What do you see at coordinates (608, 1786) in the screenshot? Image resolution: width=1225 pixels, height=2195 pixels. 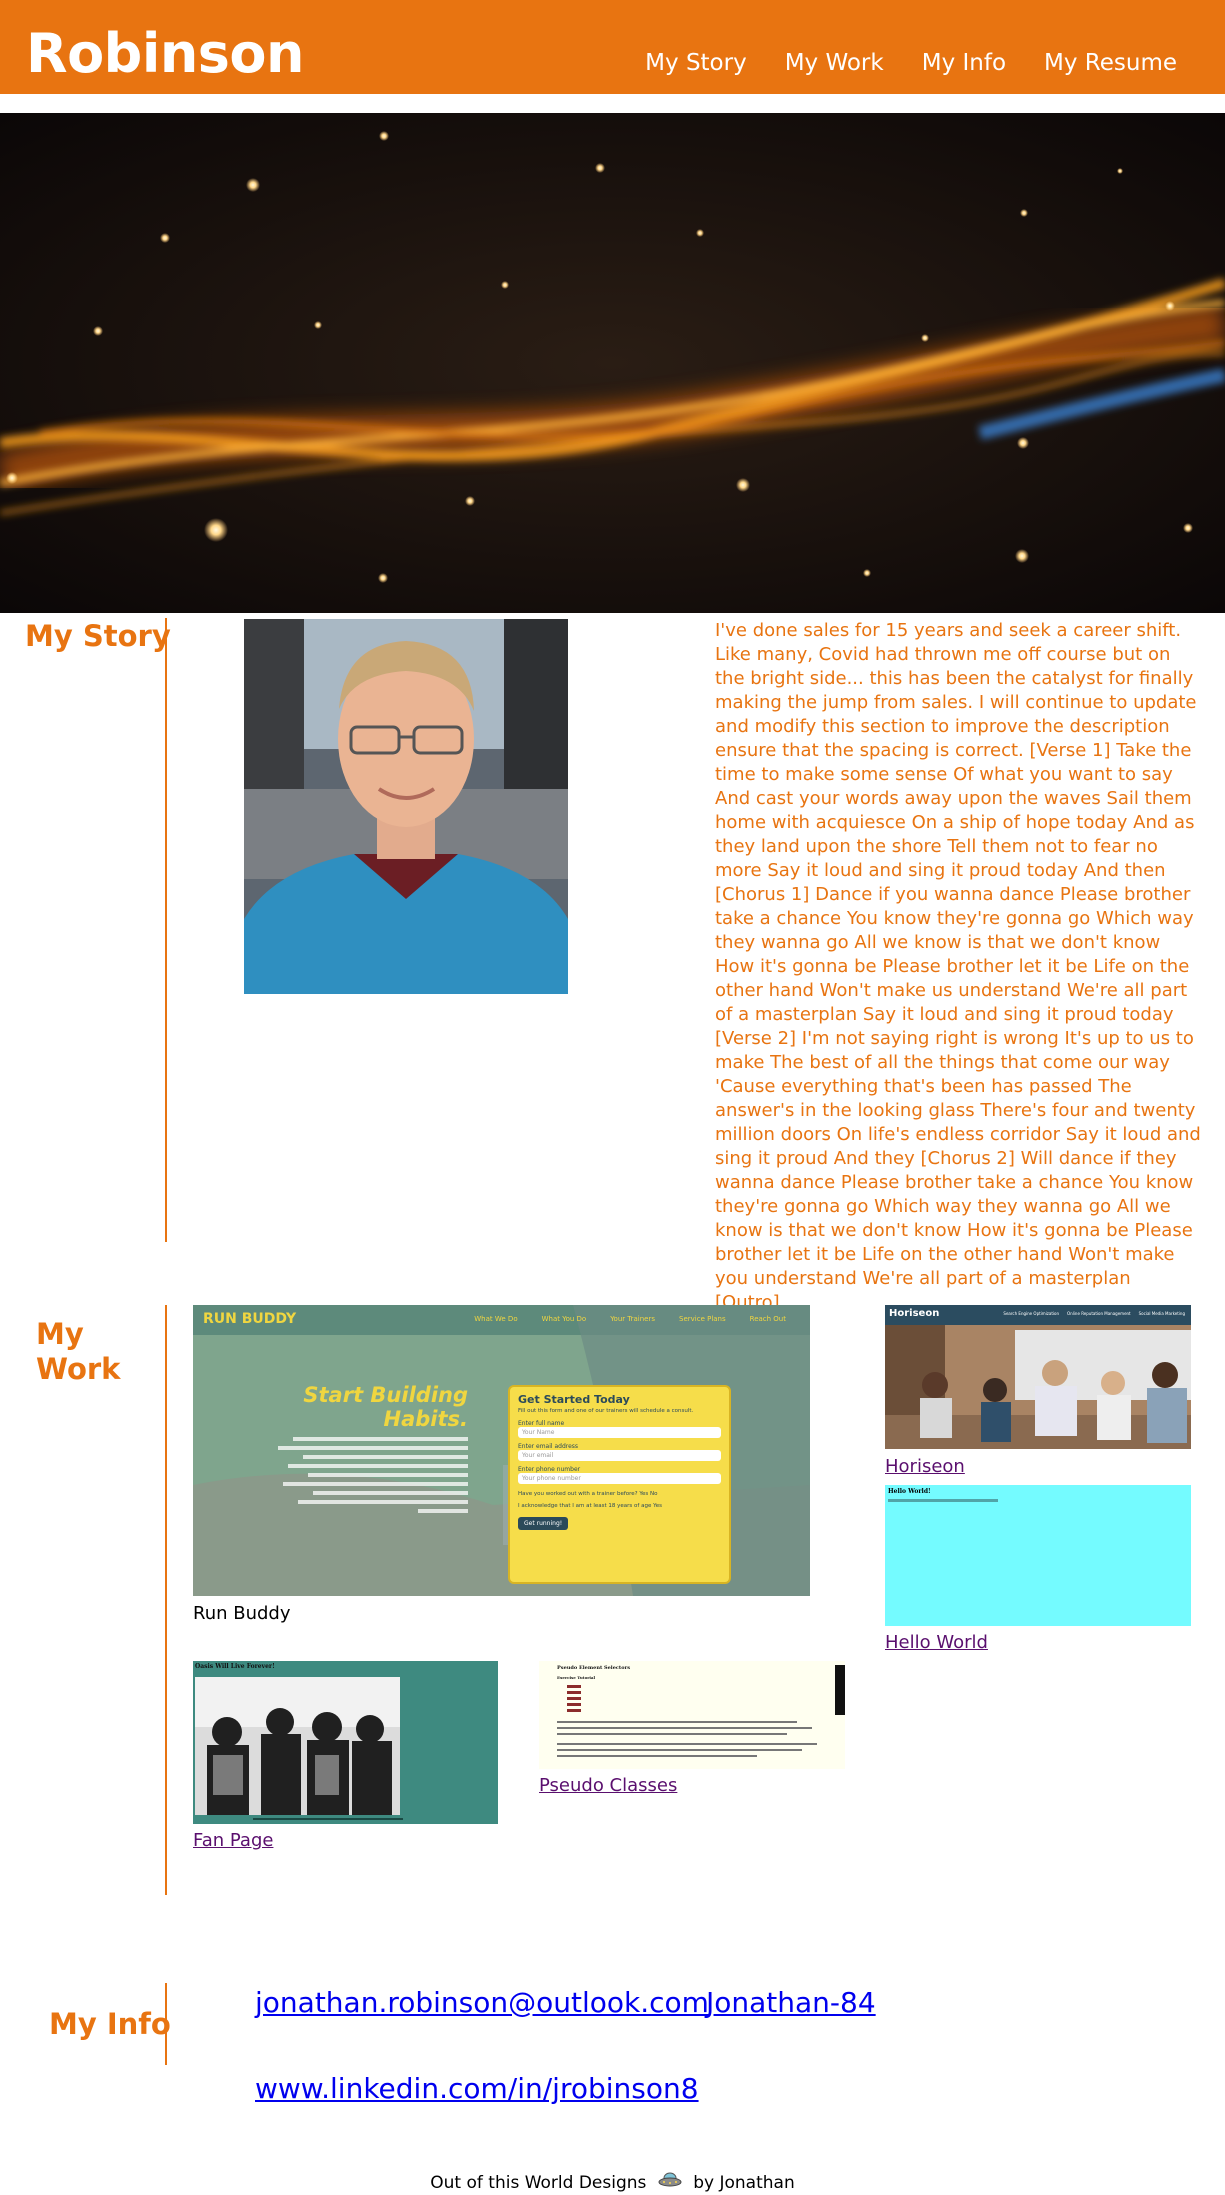 I see `pseudo-classes-link: Pseudo Classes` at bounding box center [608, 1786].